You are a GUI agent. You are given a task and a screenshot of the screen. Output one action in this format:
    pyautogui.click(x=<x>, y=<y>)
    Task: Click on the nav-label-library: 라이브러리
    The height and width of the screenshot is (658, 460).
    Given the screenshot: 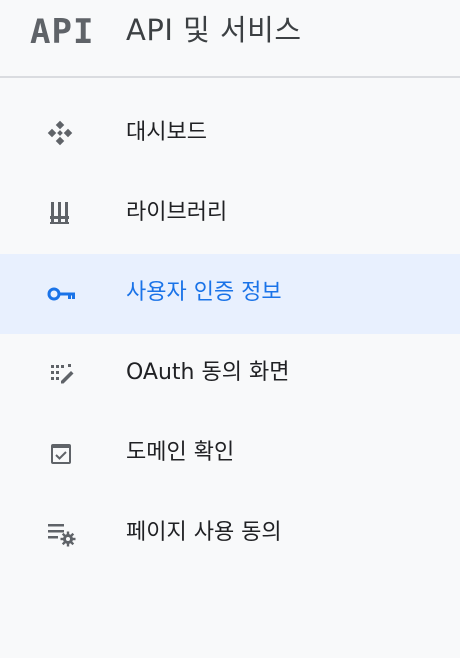 What is the action you would take?
    pyautogui.click(x=177, y=212)
    